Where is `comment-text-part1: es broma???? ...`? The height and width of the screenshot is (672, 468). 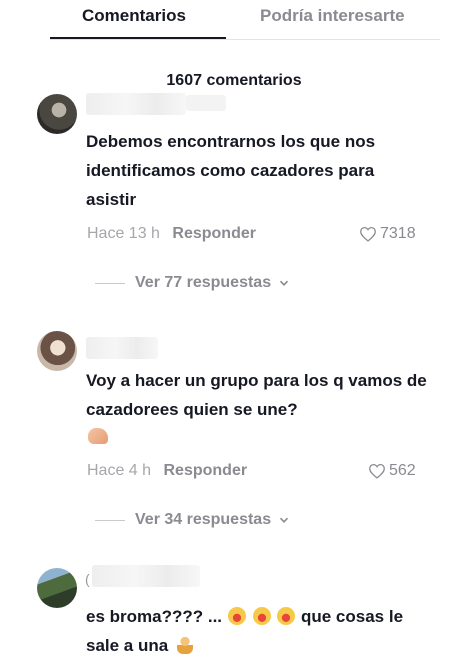
comment-text-part1: es broma???? ... is located at coordinates (154, 616).